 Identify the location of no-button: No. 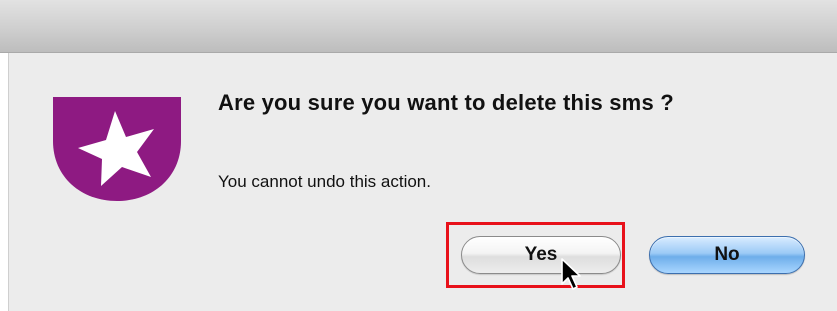
(727, 255).